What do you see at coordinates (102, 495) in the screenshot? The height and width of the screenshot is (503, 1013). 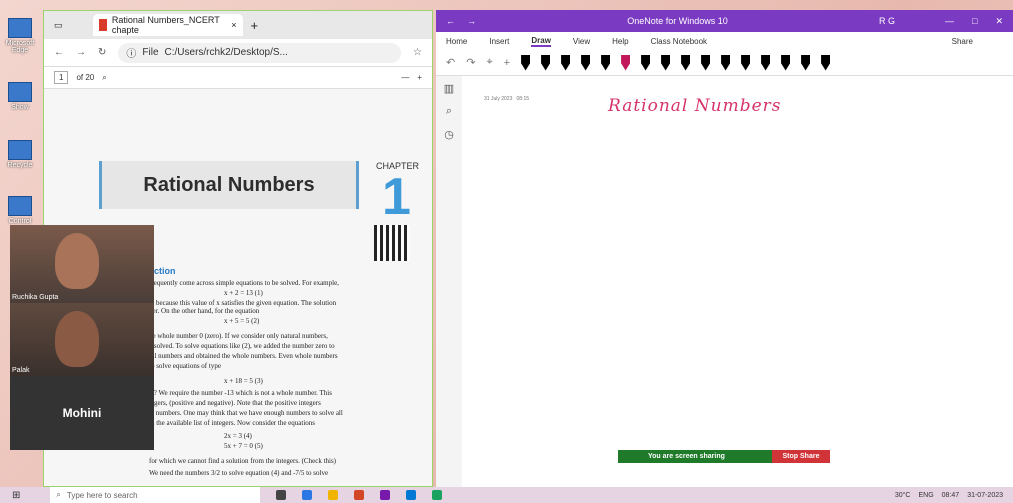 I see `search-placeholder: Type here to search` at bounding box center [102, 495].